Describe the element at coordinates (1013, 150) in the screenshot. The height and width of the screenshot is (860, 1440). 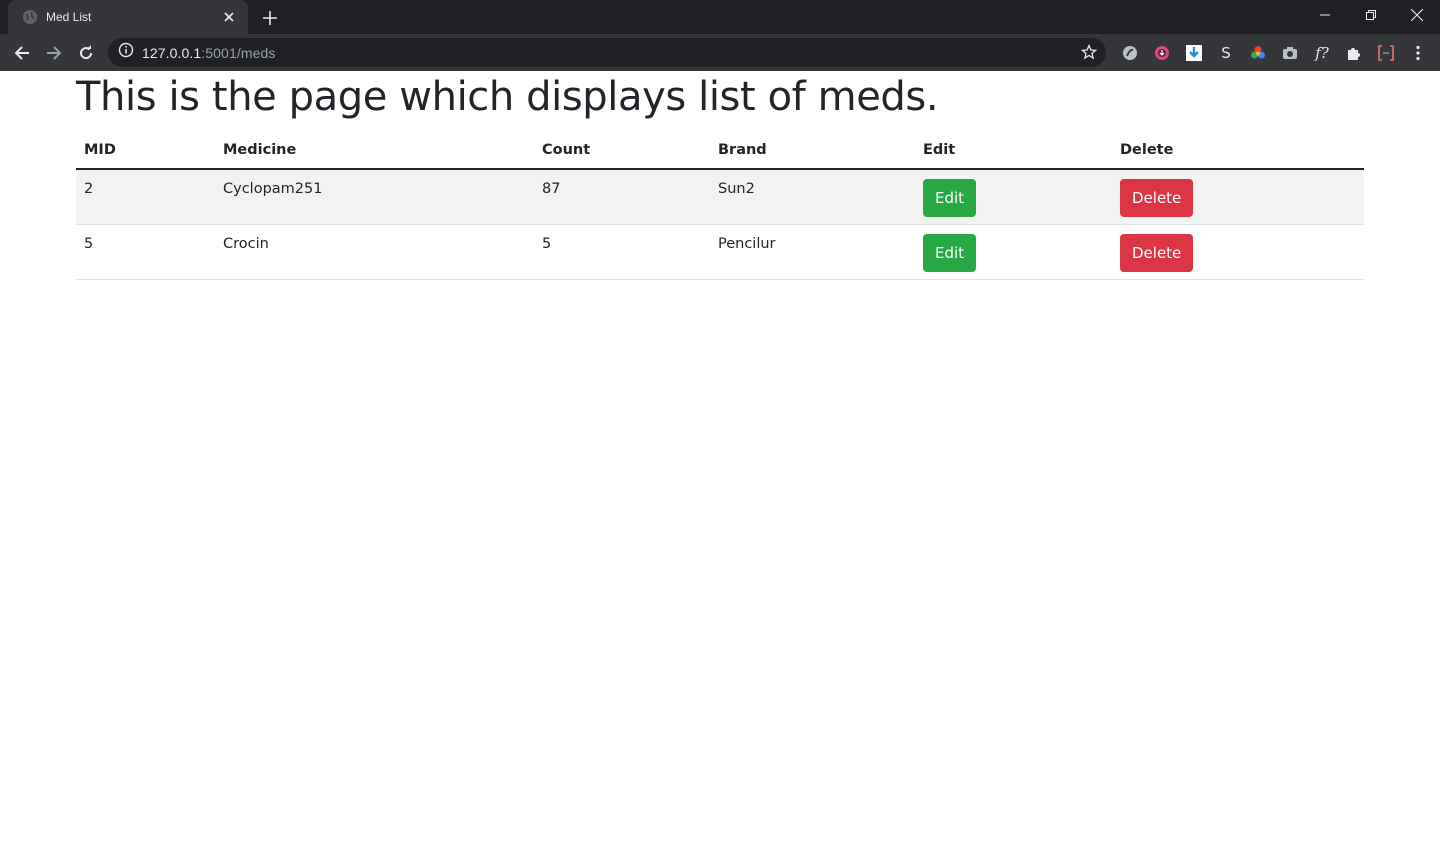
I see `header-edit: Edit` at that location.